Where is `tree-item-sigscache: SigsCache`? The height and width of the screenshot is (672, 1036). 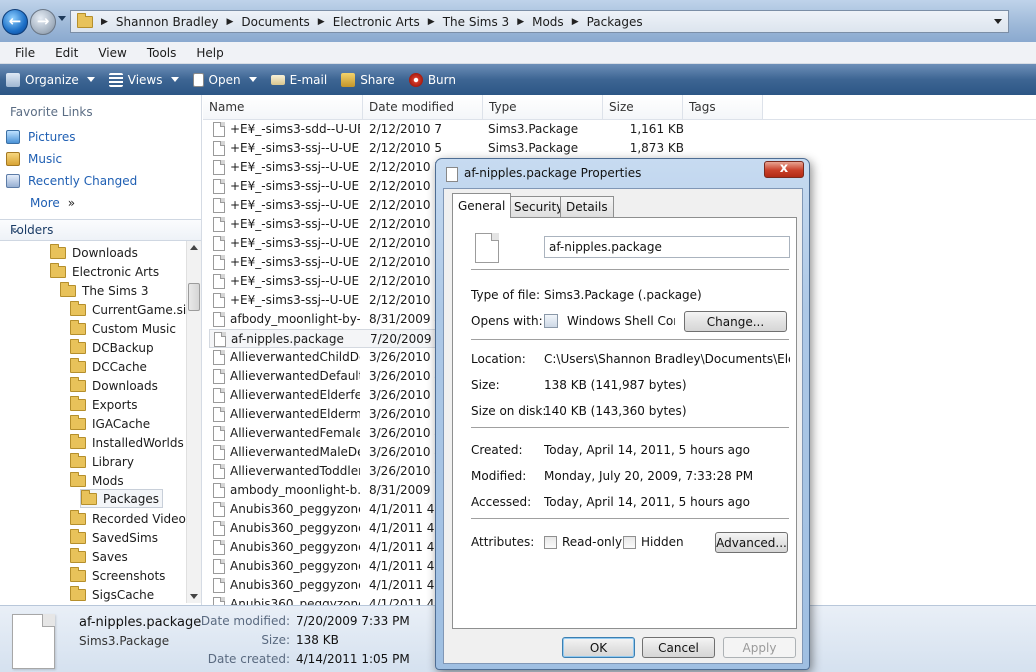 tree-item-sigscache: SigsCache is located at coordinates (112, 594).